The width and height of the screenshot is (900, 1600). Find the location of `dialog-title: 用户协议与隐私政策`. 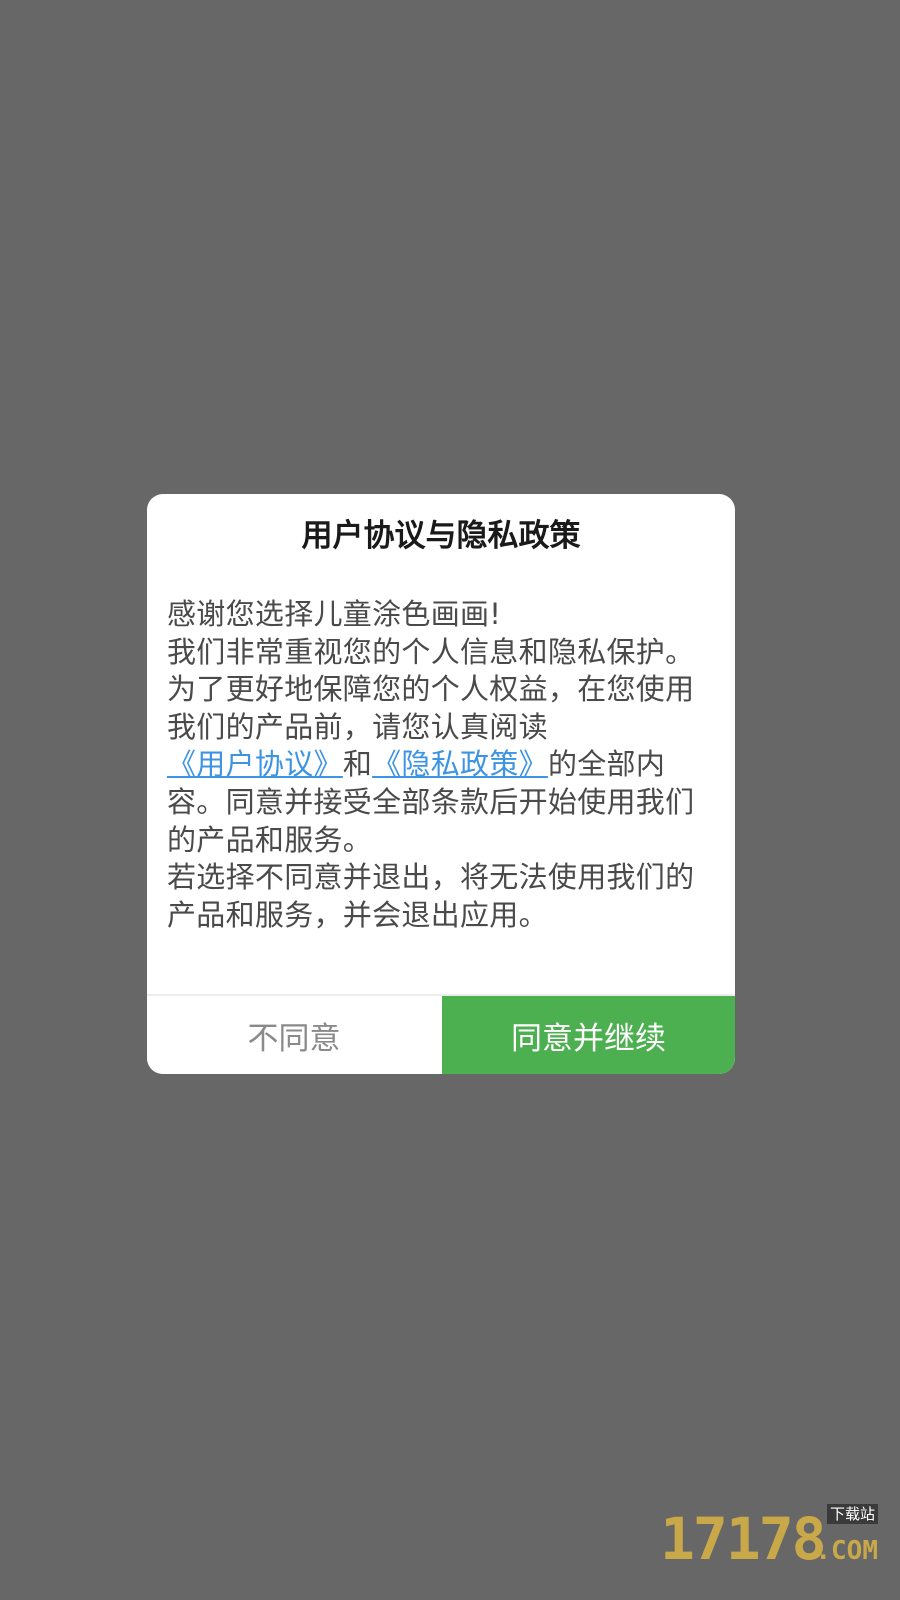

dialog-title: 用户协议与隐私政策 is located at coordinates (441, 536).